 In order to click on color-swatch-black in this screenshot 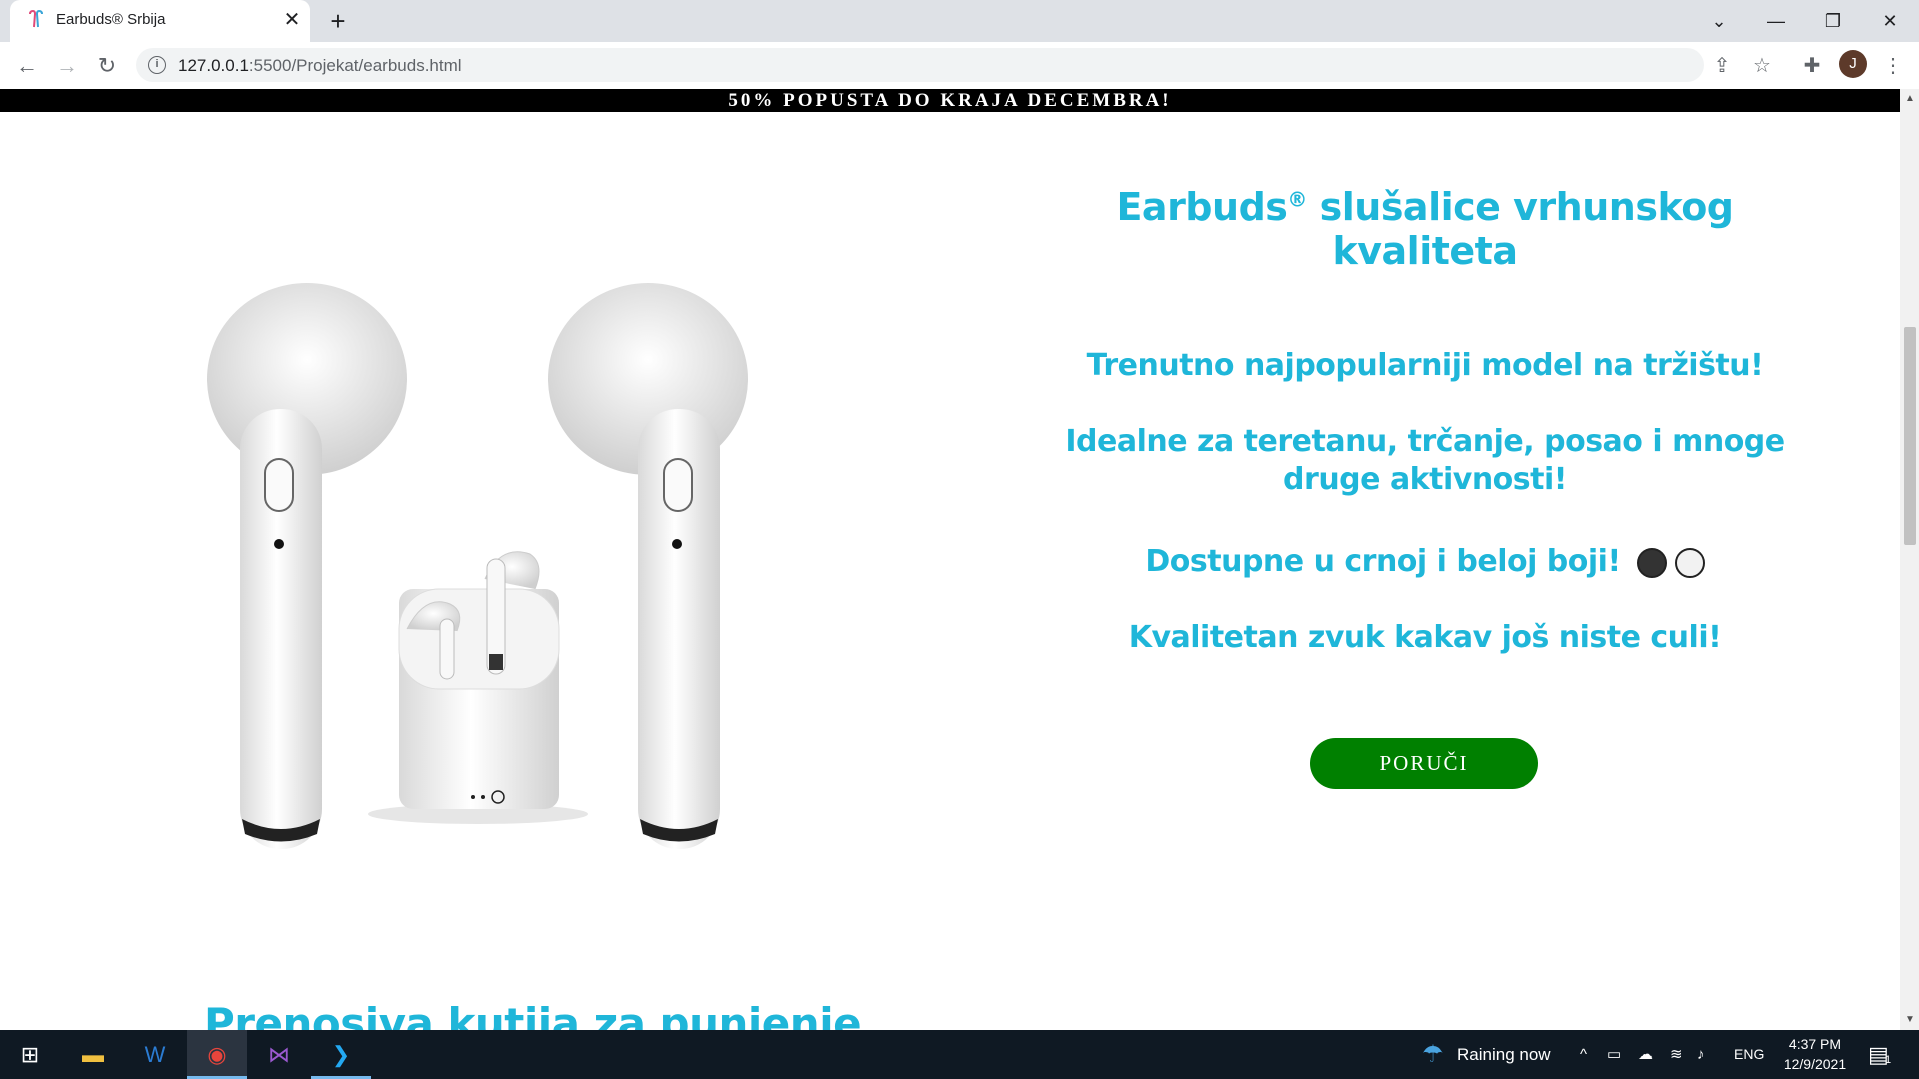, I will do `click(1651, 562)`.